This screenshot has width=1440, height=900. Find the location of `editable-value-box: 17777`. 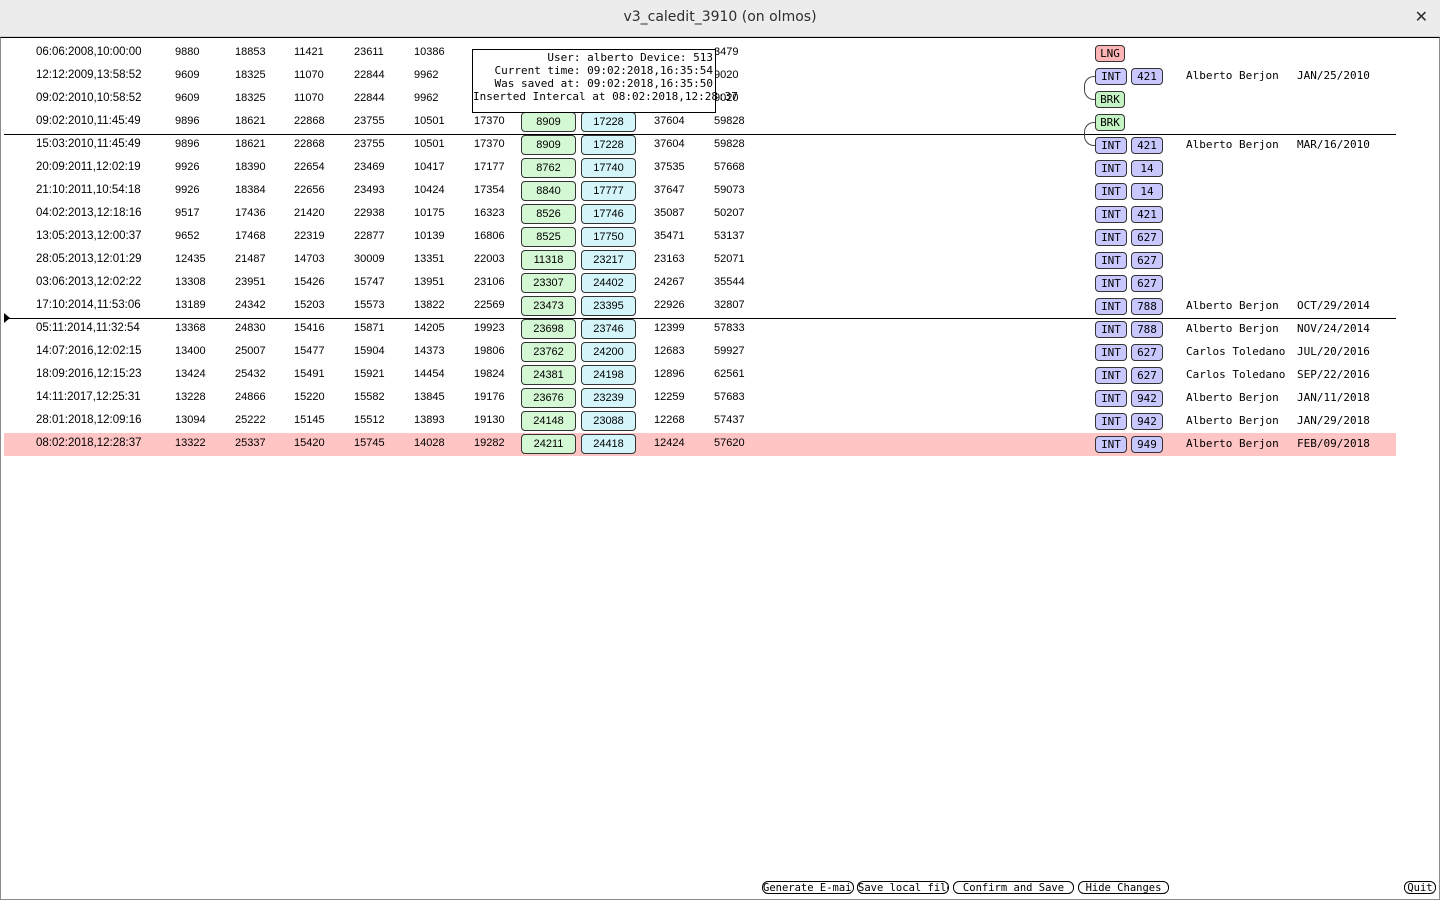

editable-value-box: 17777 is located at coordinates (608, 191).